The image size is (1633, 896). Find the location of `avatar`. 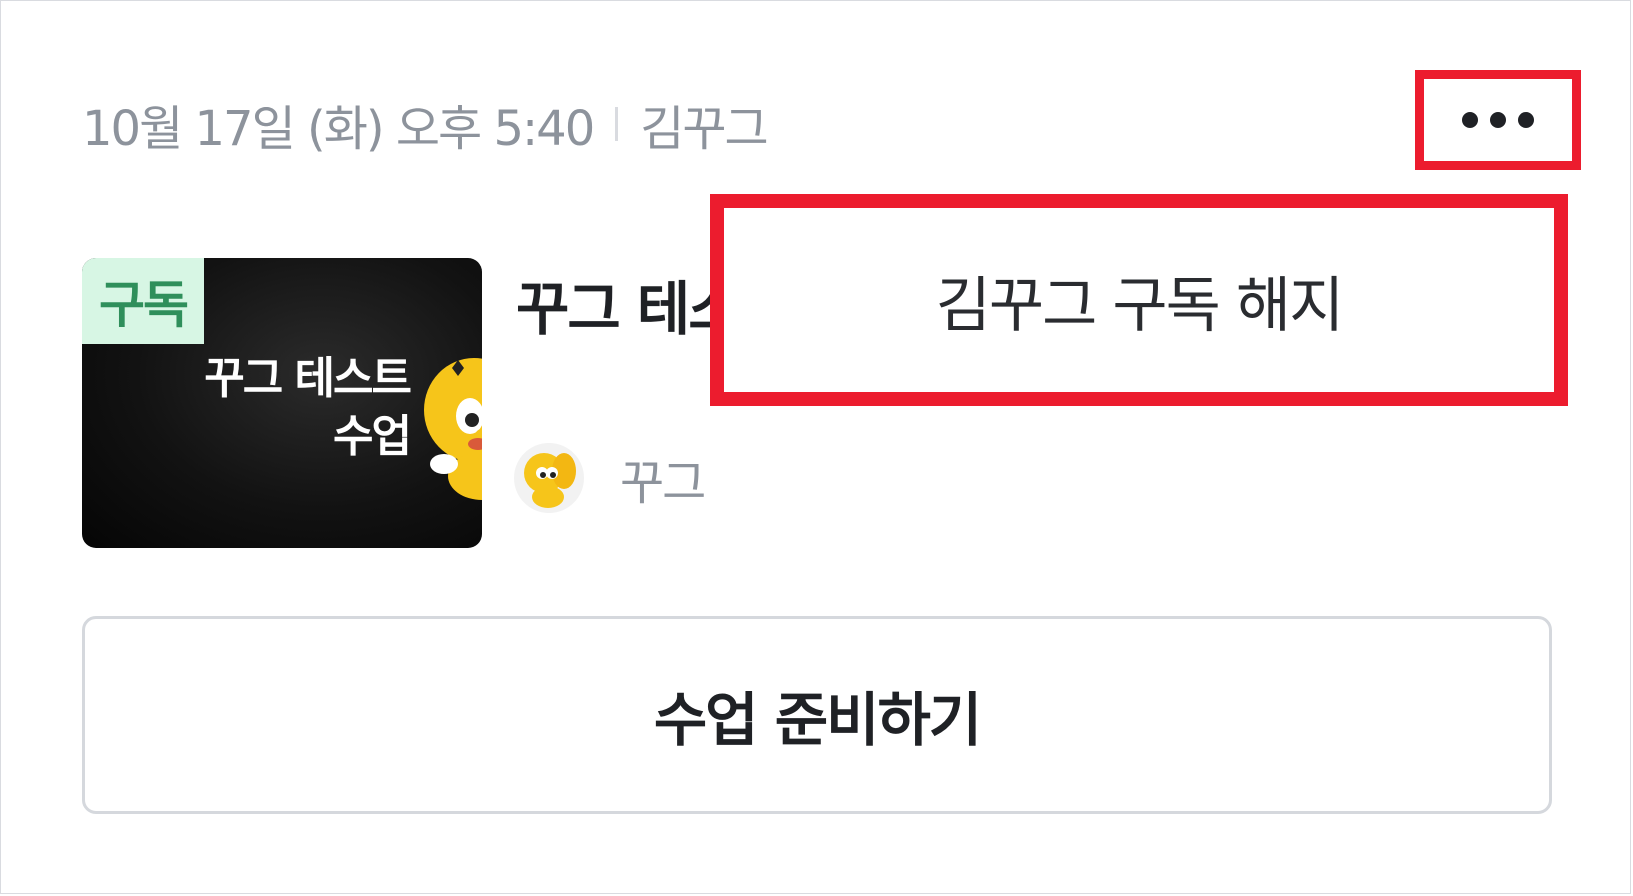

avatar is located at coordinates (549, 478).